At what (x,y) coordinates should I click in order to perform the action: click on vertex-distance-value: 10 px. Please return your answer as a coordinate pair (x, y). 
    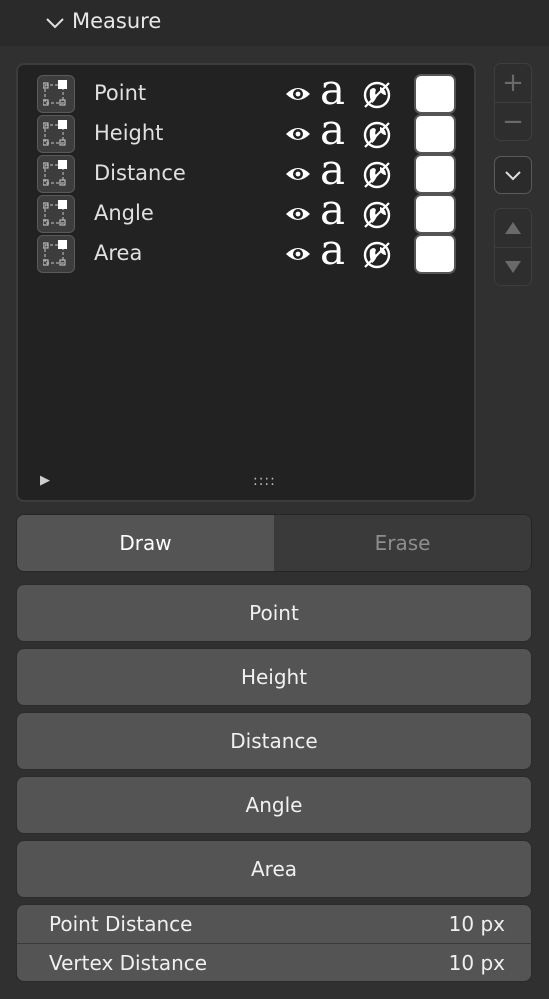
    Looking at the image, I should click on (477, 963).